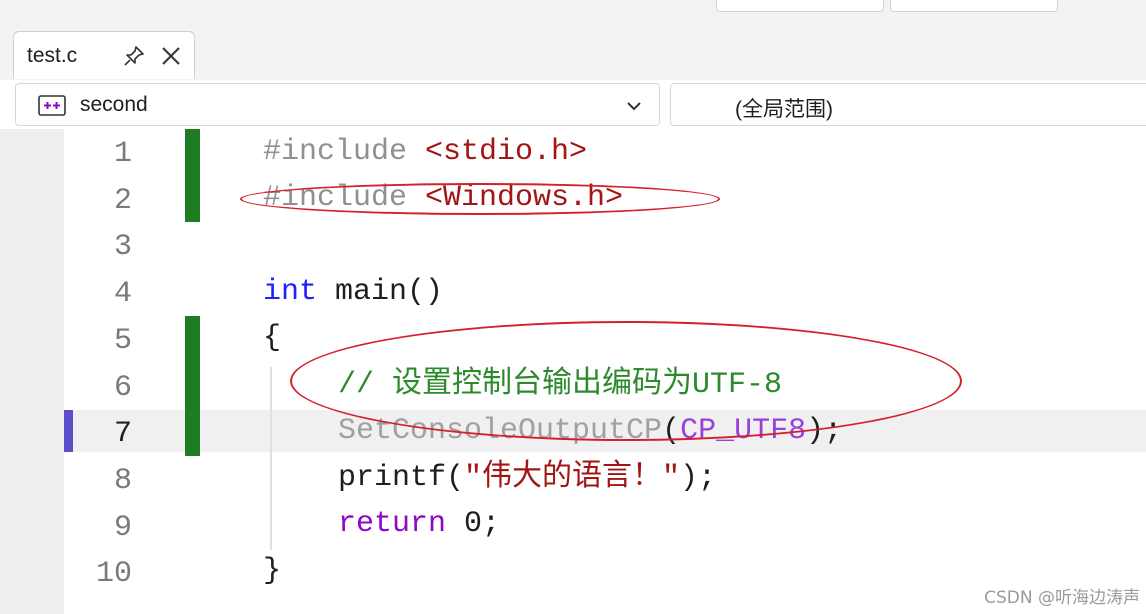  I want to click on current-line-marker, so click(68, 431).